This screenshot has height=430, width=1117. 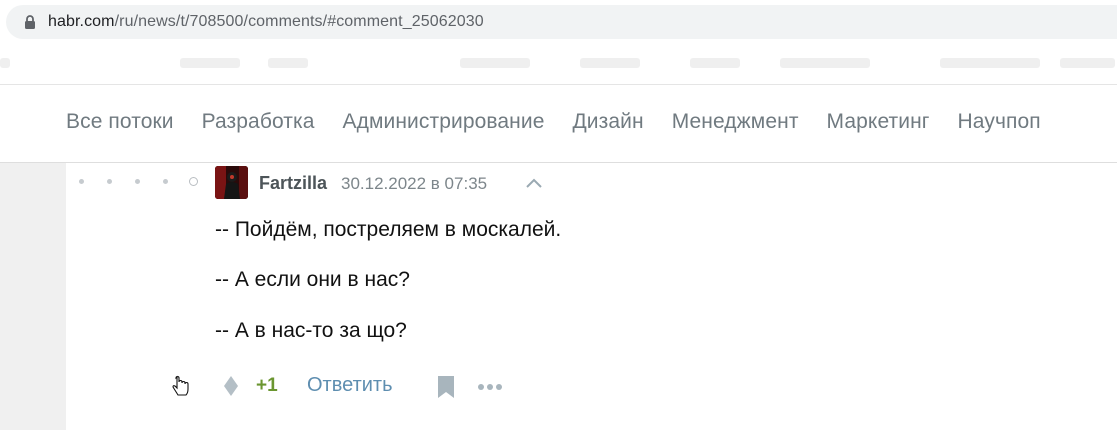 What do you see at coordinates (388, 229) in the screenshot?
I see `comment-line: -- Пойдём, постреляем в москалей.` at bounding box center [388, 229].